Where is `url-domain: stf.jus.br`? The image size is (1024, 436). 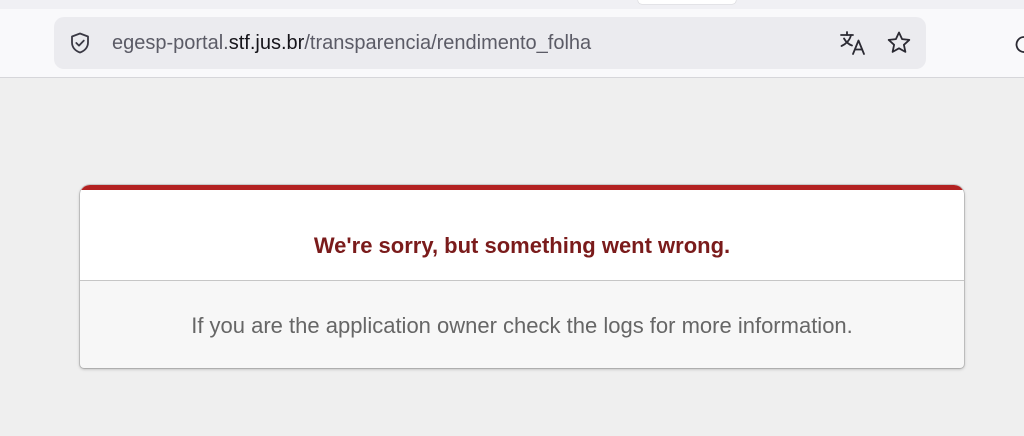 url-domain: stf.jus.br is located at coordinates (266, 43).